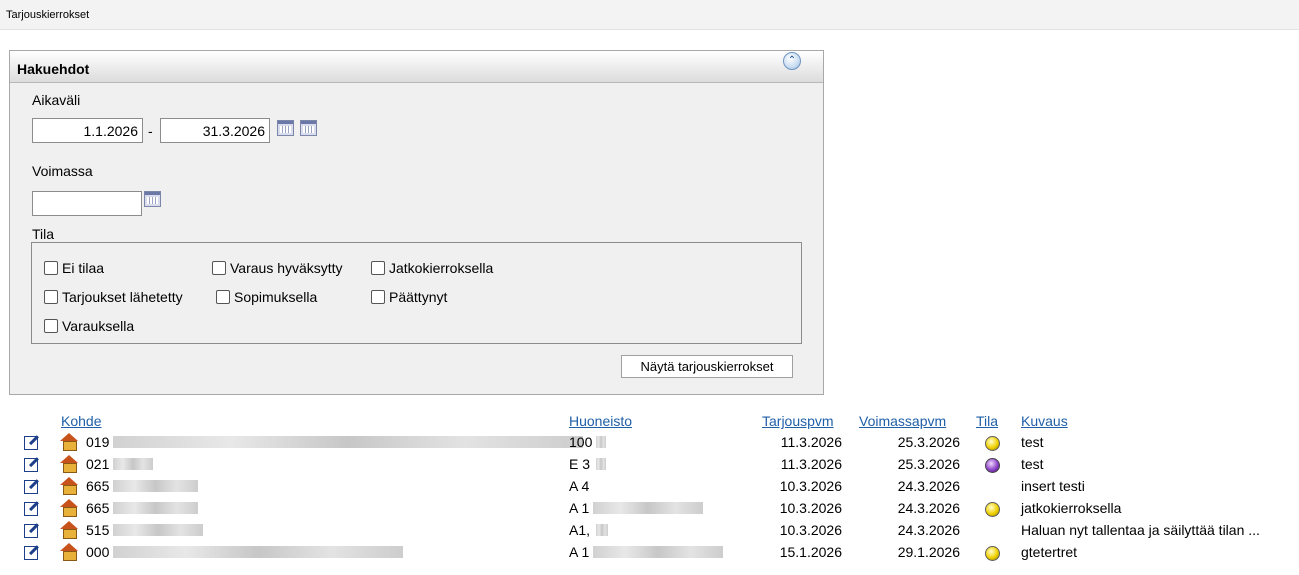  I want to click on cell-kuvaus: jatkokierroksella, so click(1071, 508).